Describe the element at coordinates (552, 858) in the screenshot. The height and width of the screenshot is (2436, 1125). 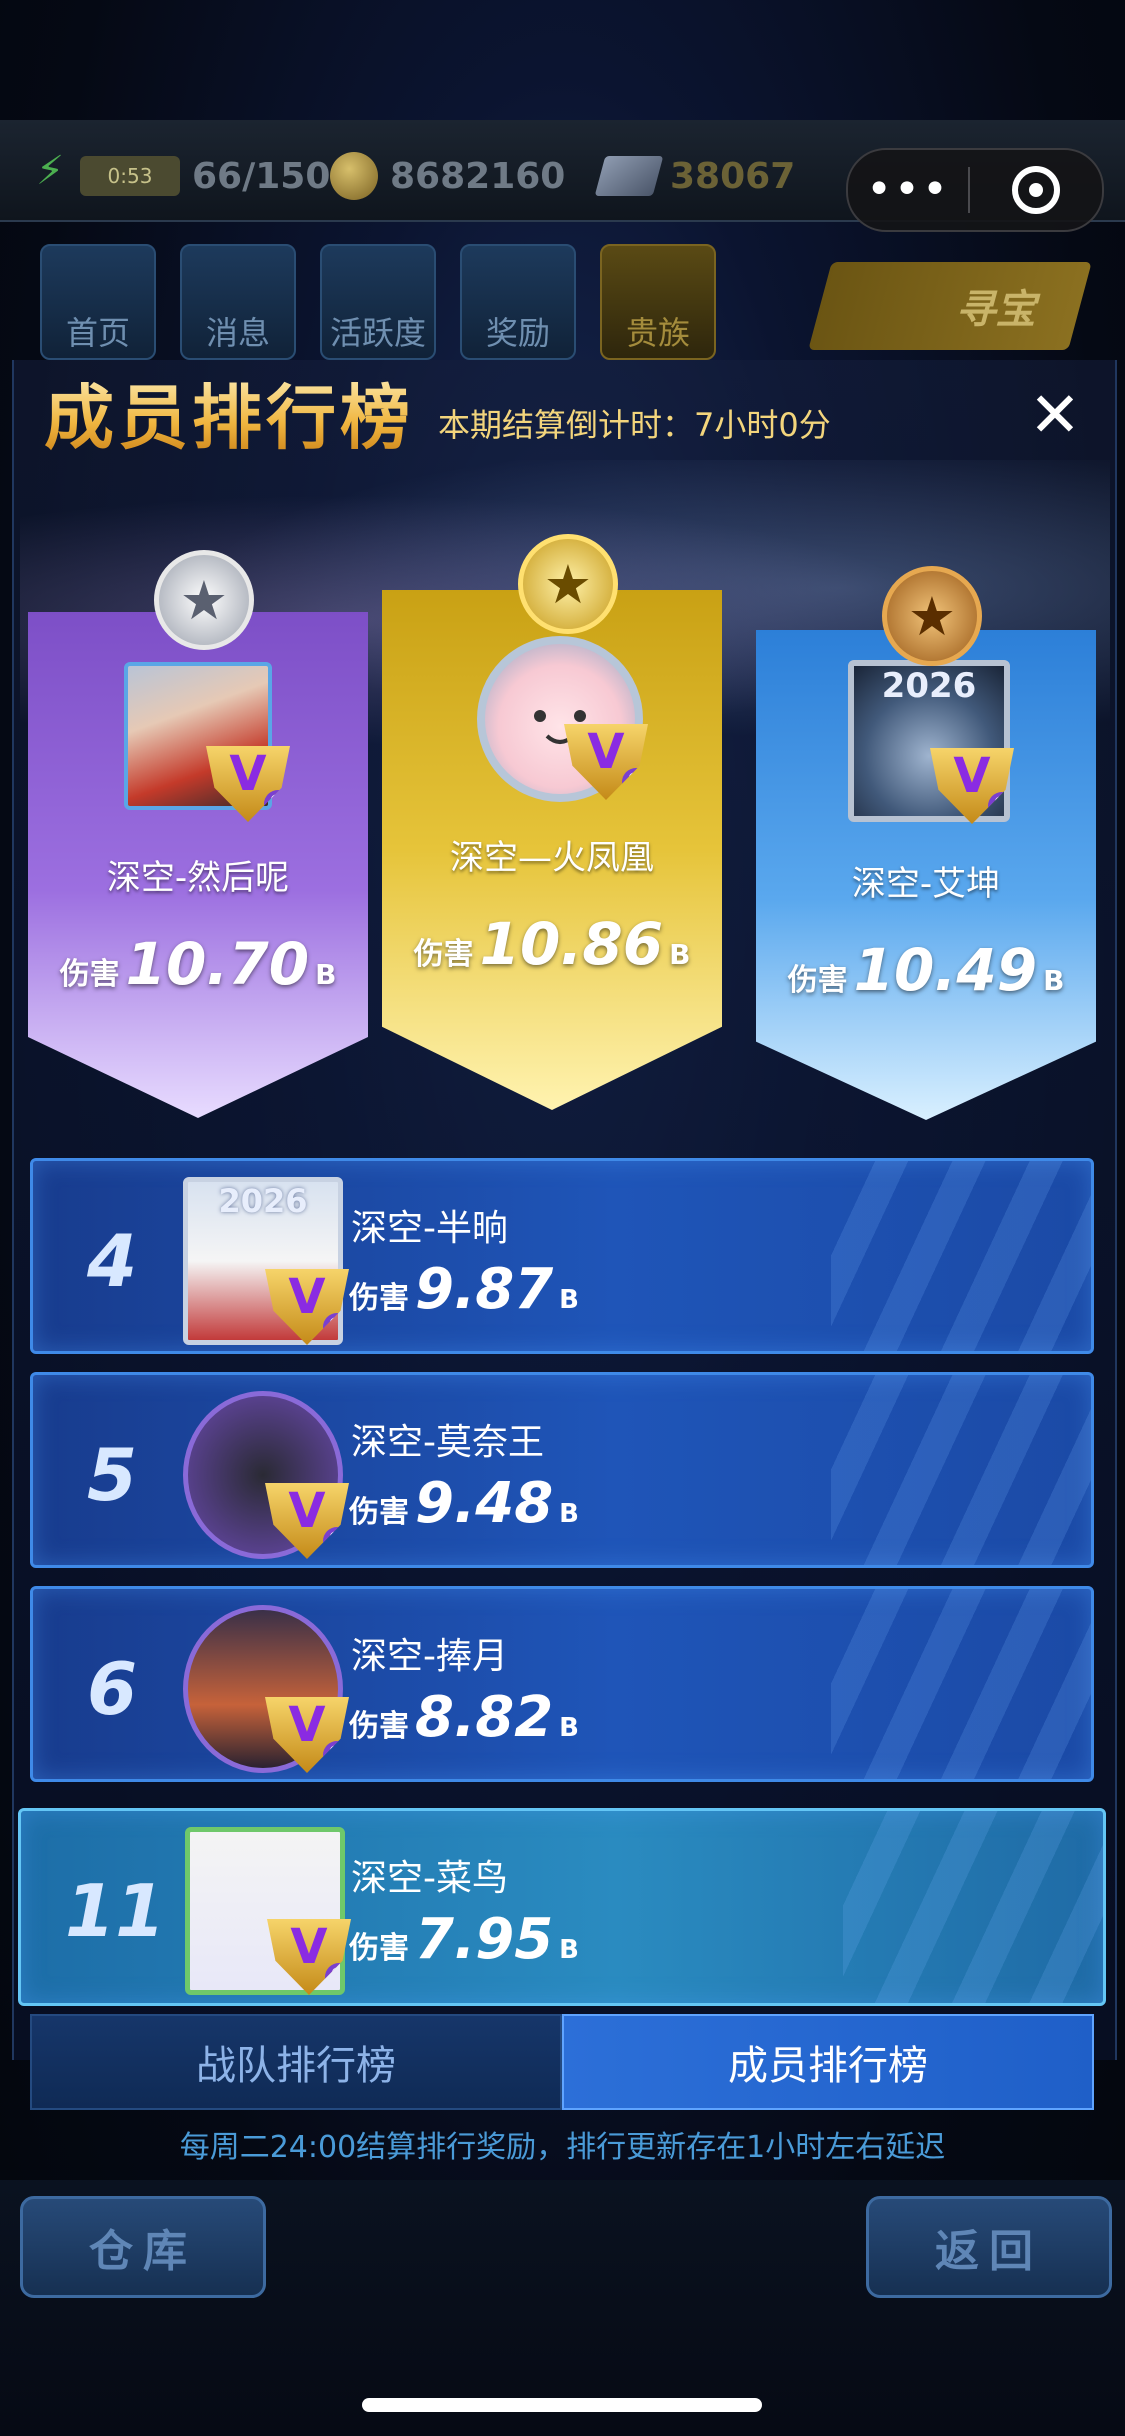
I see `player-name: 深空—火凤凰` at that location.